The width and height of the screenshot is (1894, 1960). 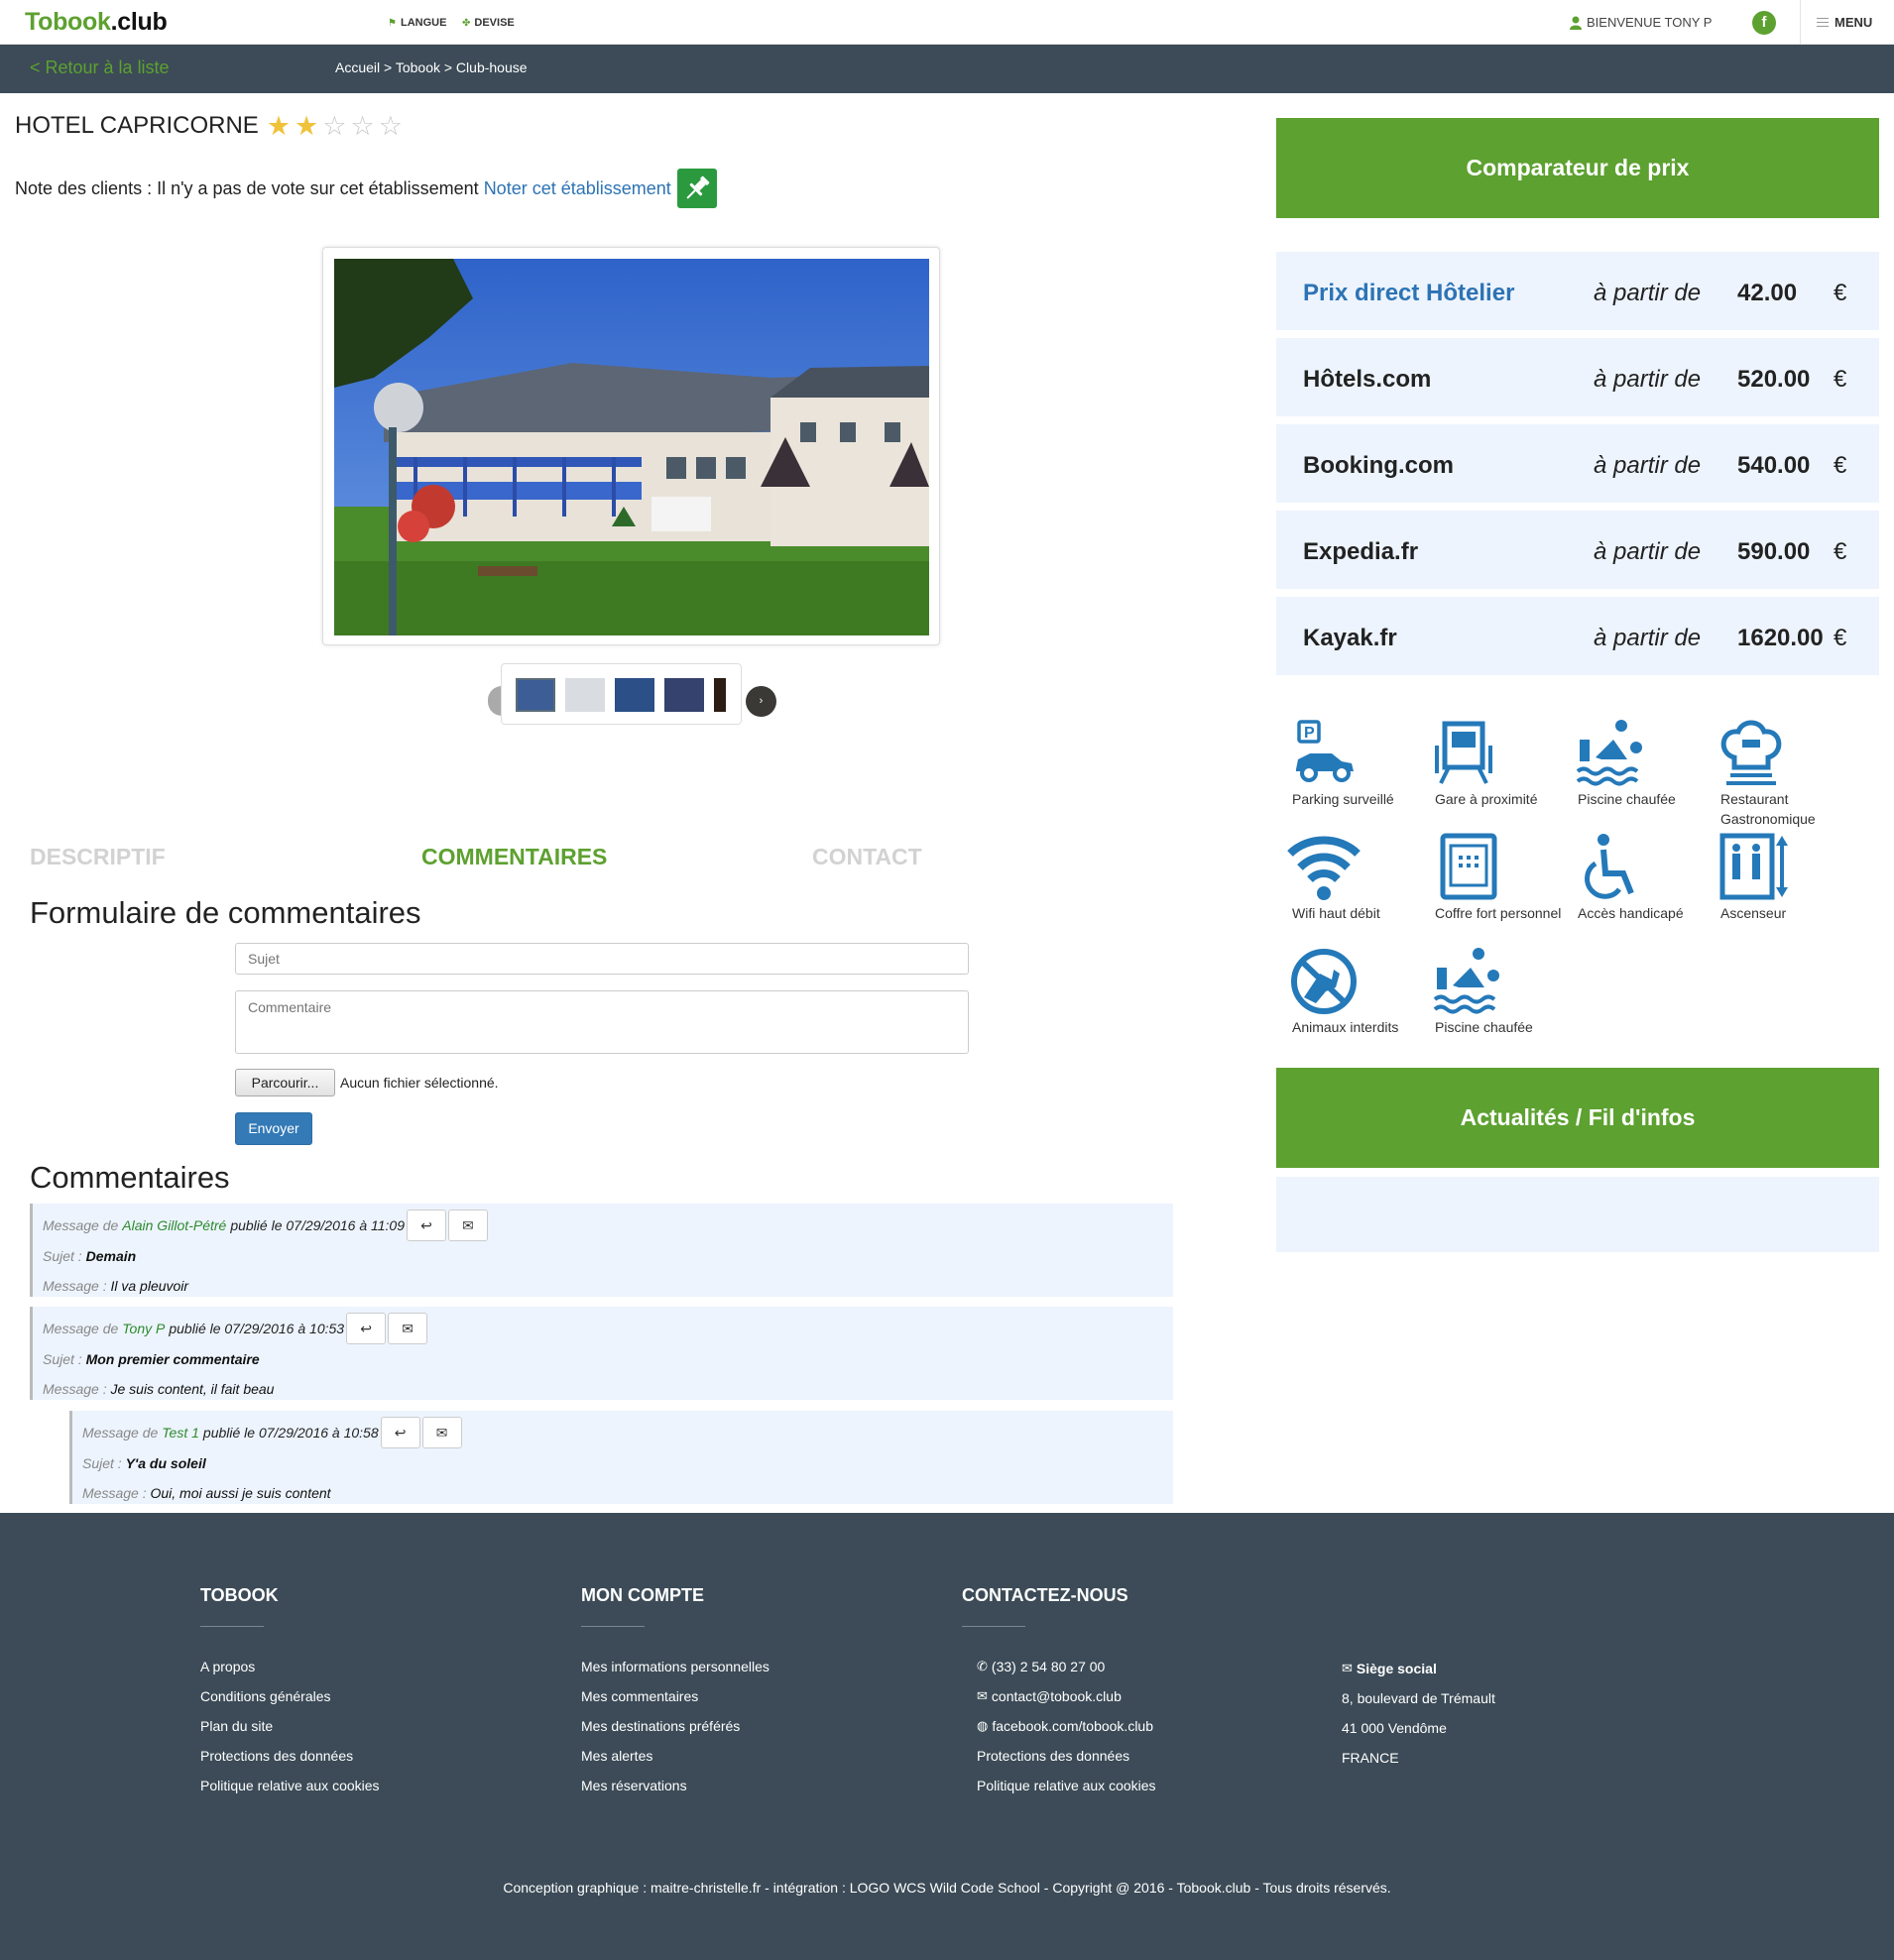 What do you see at coordinates (1577, 636) in the screenshot?
I see `price-row: Kayak.fr à partir de 1620.00 €` at bounding box center [1577, 636].